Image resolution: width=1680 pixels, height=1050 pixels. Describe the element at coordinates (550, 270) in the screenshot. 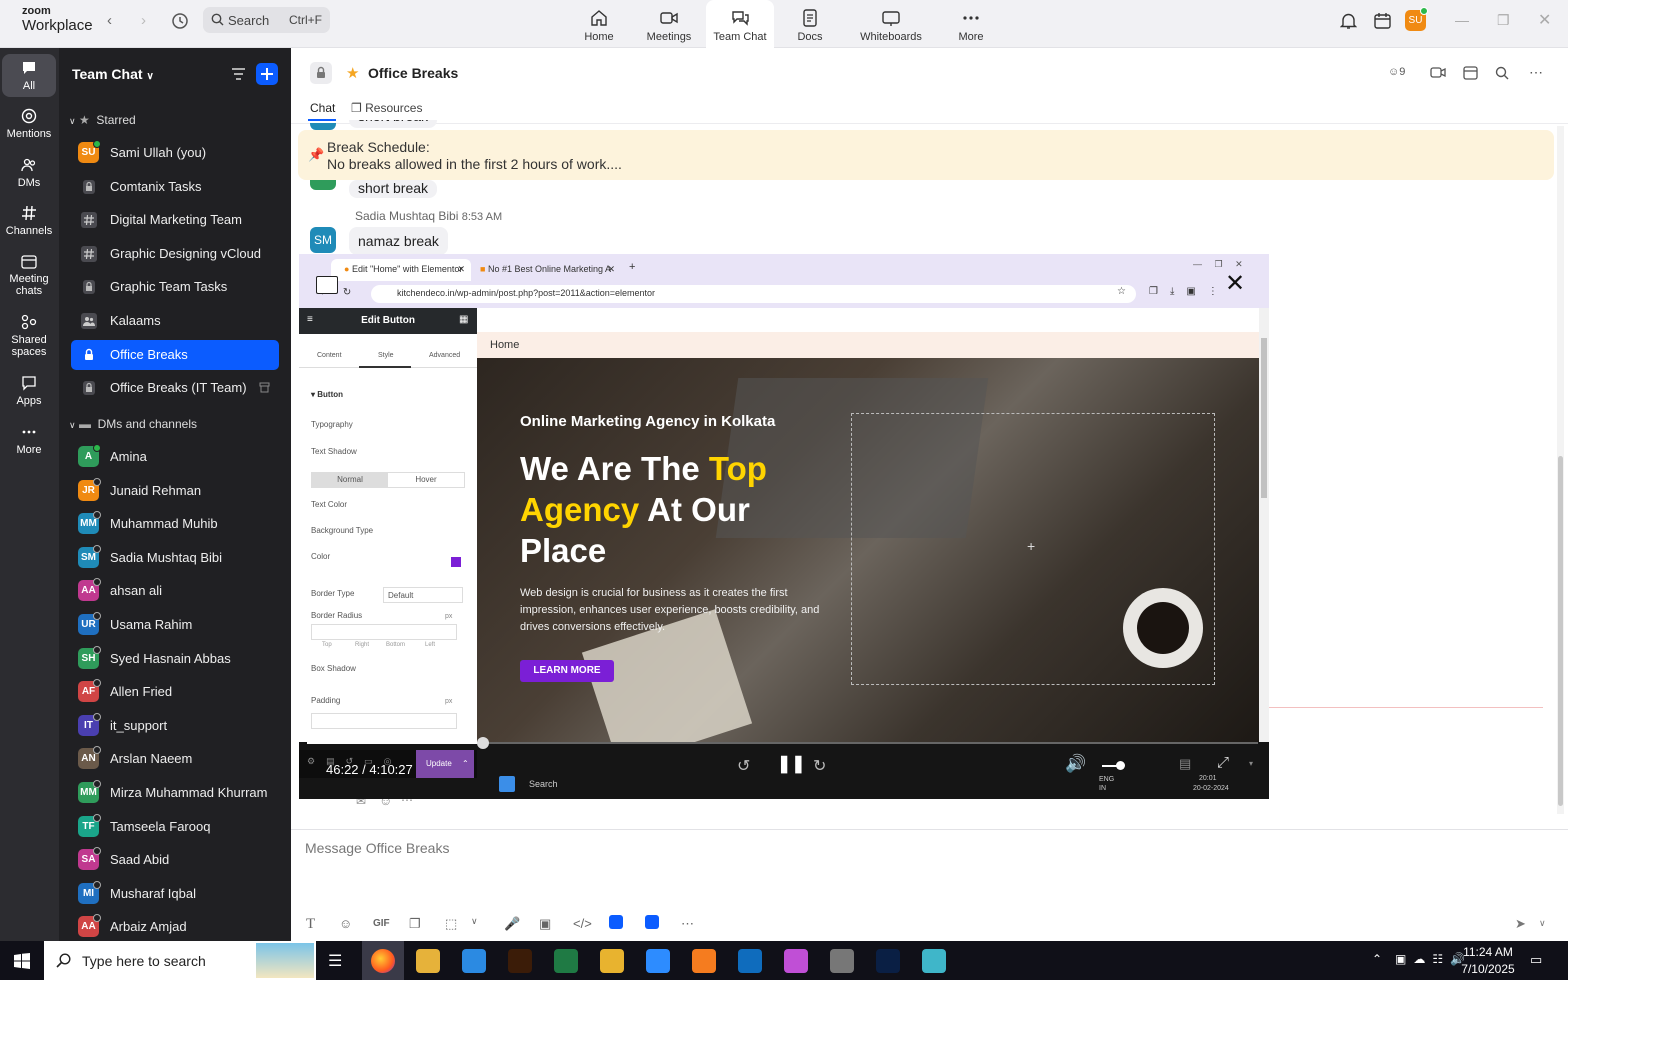

I see `browser-tab: ■ No #1 Best Online Marketing A ✕` at that location.